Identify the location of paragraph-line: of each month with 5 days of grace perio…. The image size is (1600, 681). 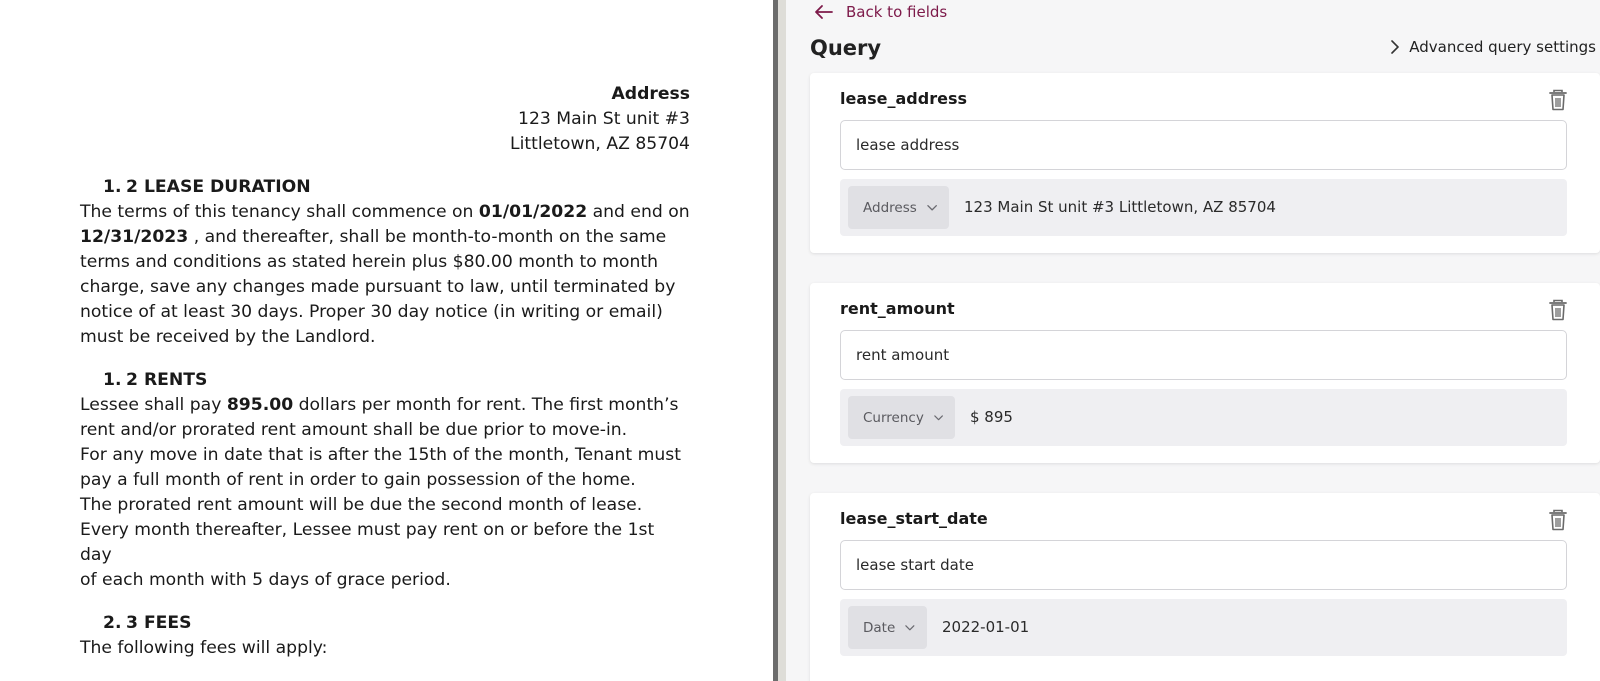
(385, 580).